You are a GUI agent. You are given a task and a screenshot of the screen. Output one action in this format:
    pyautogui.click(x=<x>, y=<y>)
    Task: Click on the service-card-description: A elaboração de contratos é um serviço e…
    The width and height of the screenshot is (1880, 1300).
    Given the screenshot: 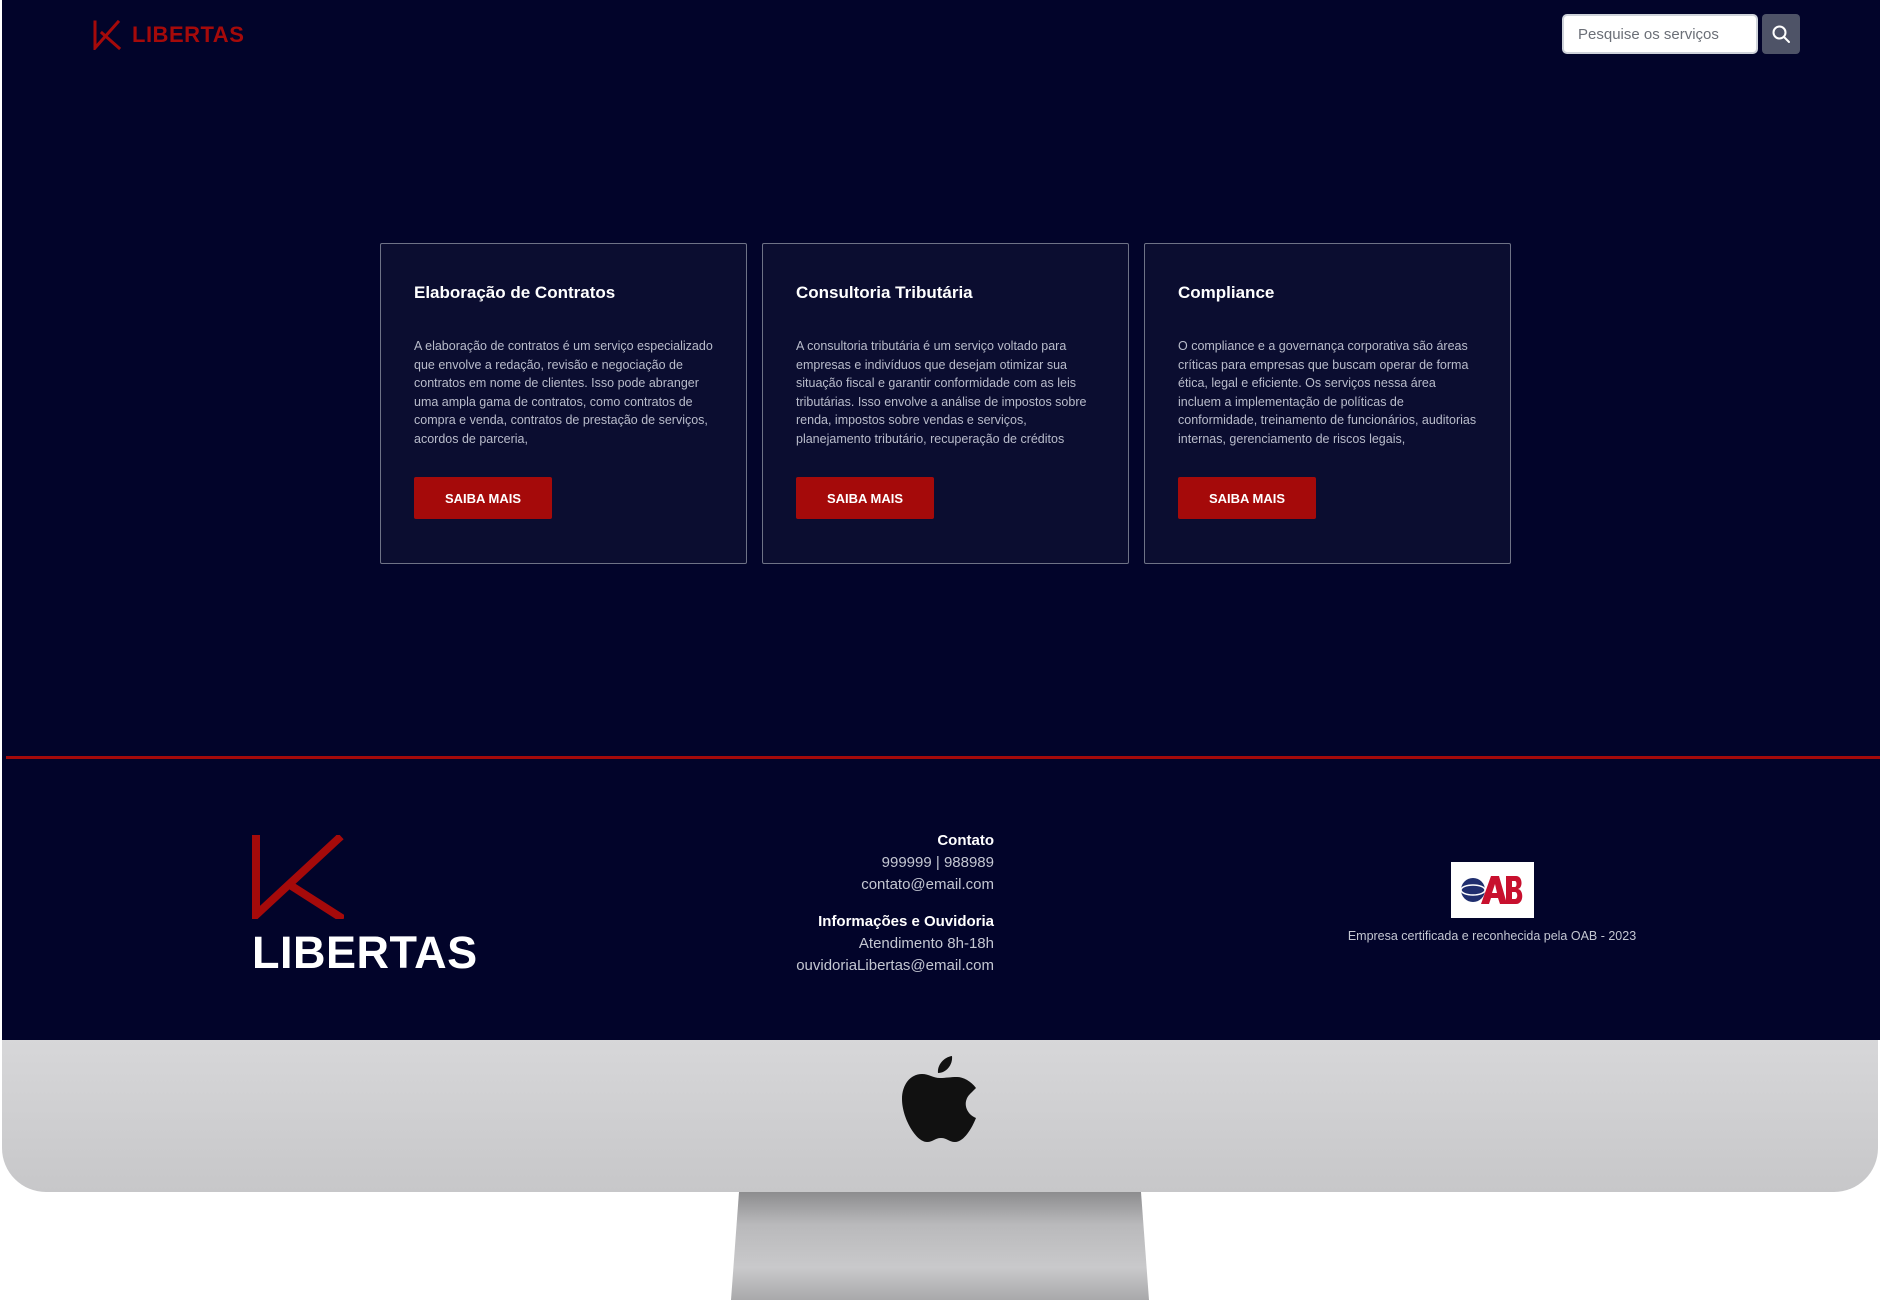 What is the action you would take?
    pyautogui.click(x=563, y=392)
    